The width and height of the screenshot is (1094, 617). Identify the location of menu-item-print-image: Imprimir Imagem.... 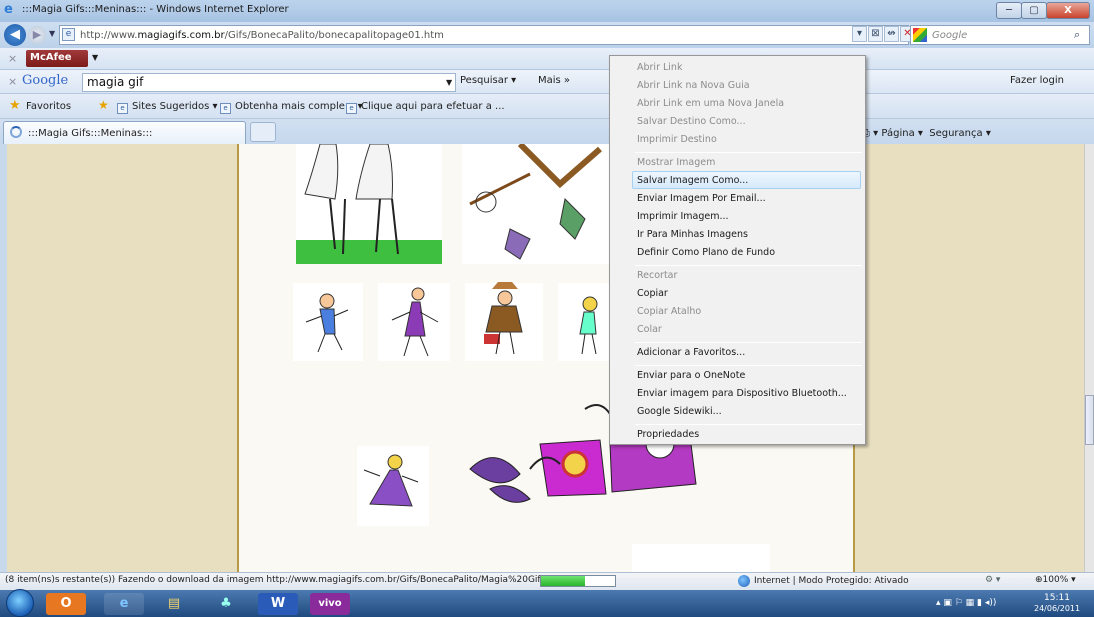
(683, 216).